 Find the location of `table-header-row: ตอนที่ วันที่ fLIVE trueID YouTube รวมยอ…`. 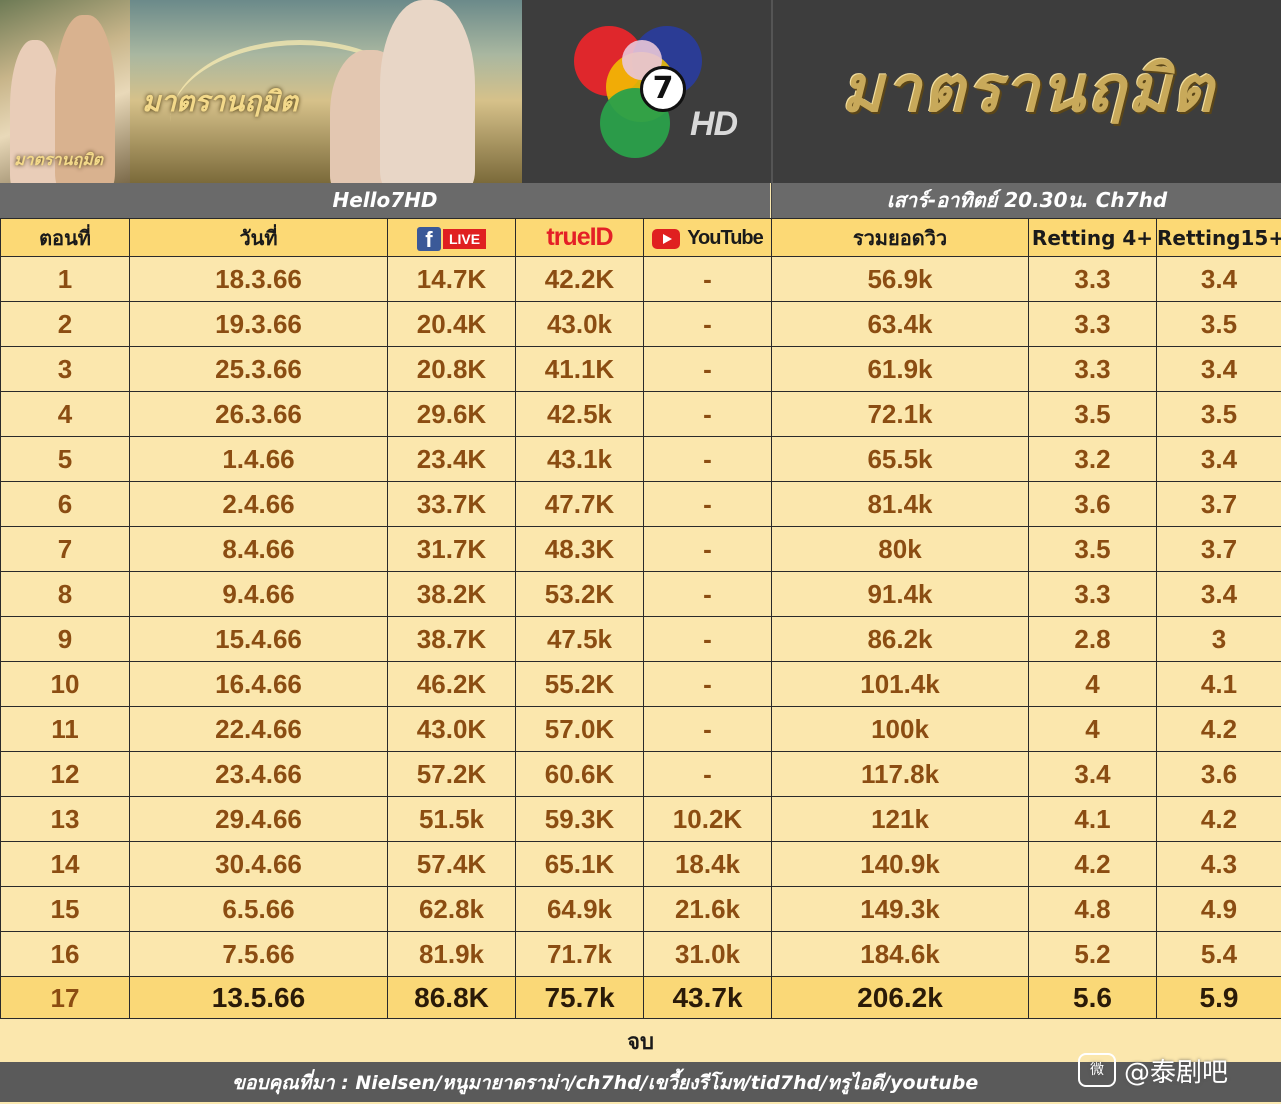

table-header-row: ตอนที่ วันที่ fLIVE trueID YouTube รวมยอ… is located at coordinates (641, 238).